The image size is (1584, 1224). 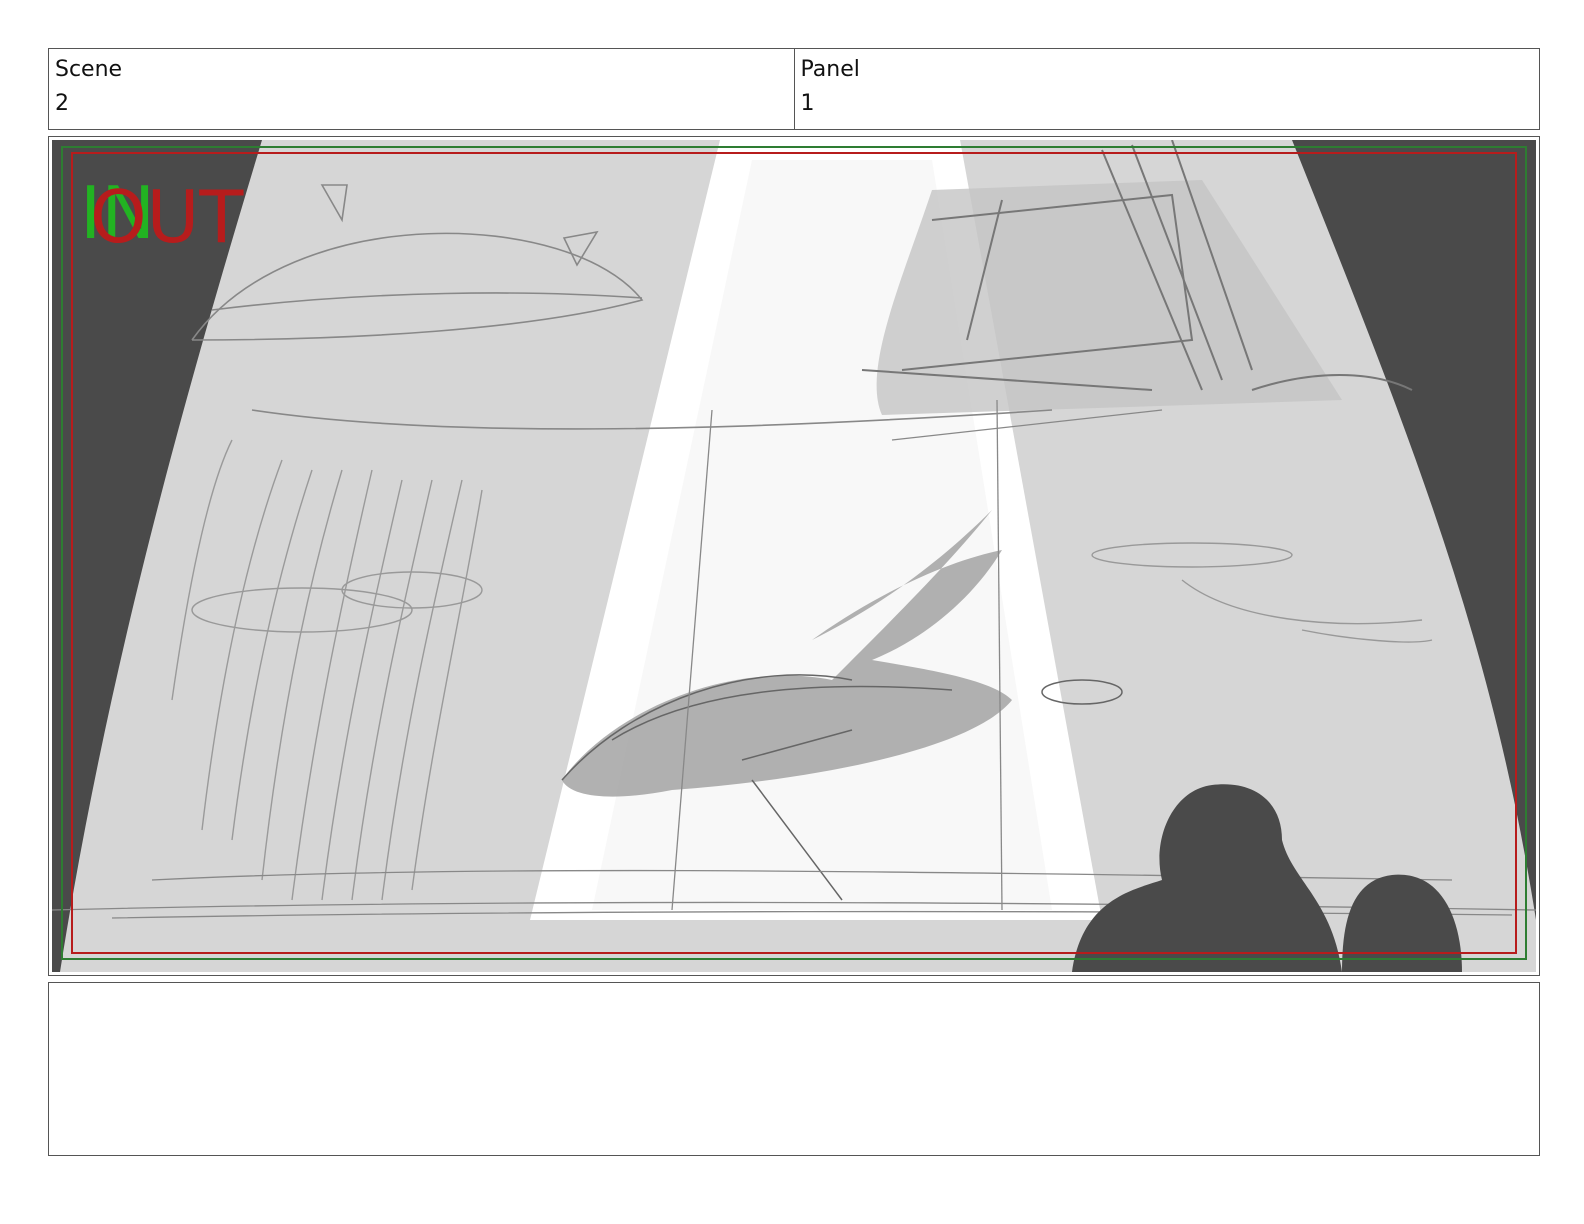 What do you see at coordinates (794, 991) in the screenshot?
I see `notes-text` at bounding box center [794, 991].